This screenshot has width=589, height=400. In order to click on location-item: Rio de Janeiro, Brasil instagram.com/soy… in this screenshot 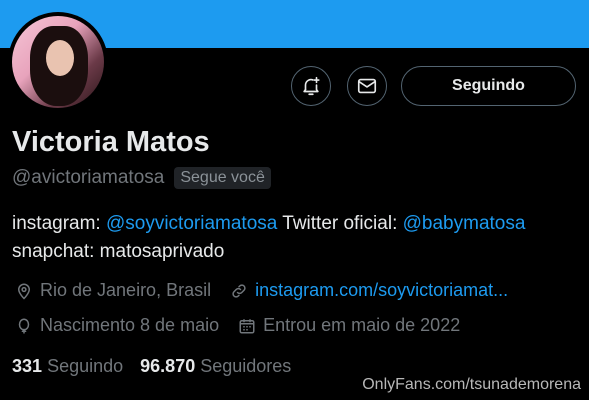, I will do `click(261, 290)`.